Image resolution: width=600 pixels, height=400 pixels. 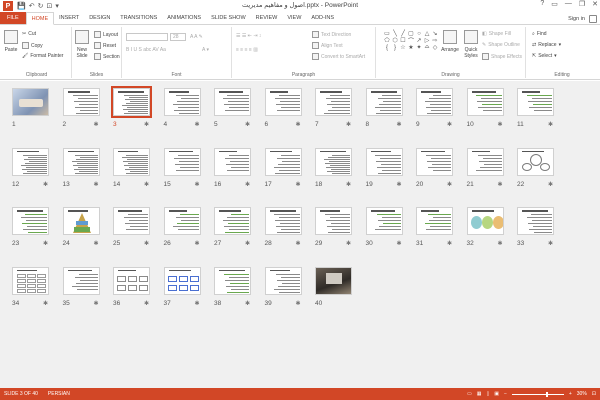 What do you see at coordinates (247, 50) in the screenshot?
I see `align-buttons: ≡ ≡ ≡ ≡ ▥` at bounding box center [247, 50].